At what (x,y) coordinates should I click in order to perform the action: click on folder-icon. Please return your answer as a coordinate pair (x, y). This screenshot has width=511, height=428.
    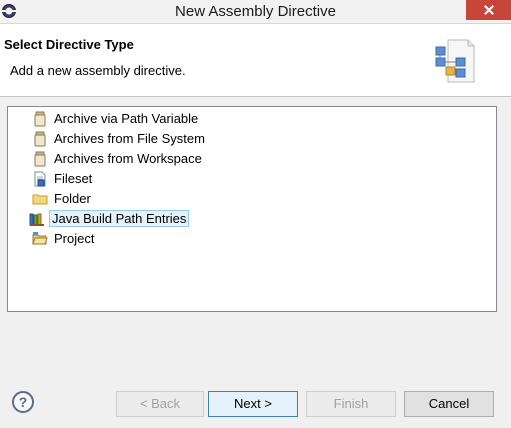
    Looking at the image, I should click on (40, 199).